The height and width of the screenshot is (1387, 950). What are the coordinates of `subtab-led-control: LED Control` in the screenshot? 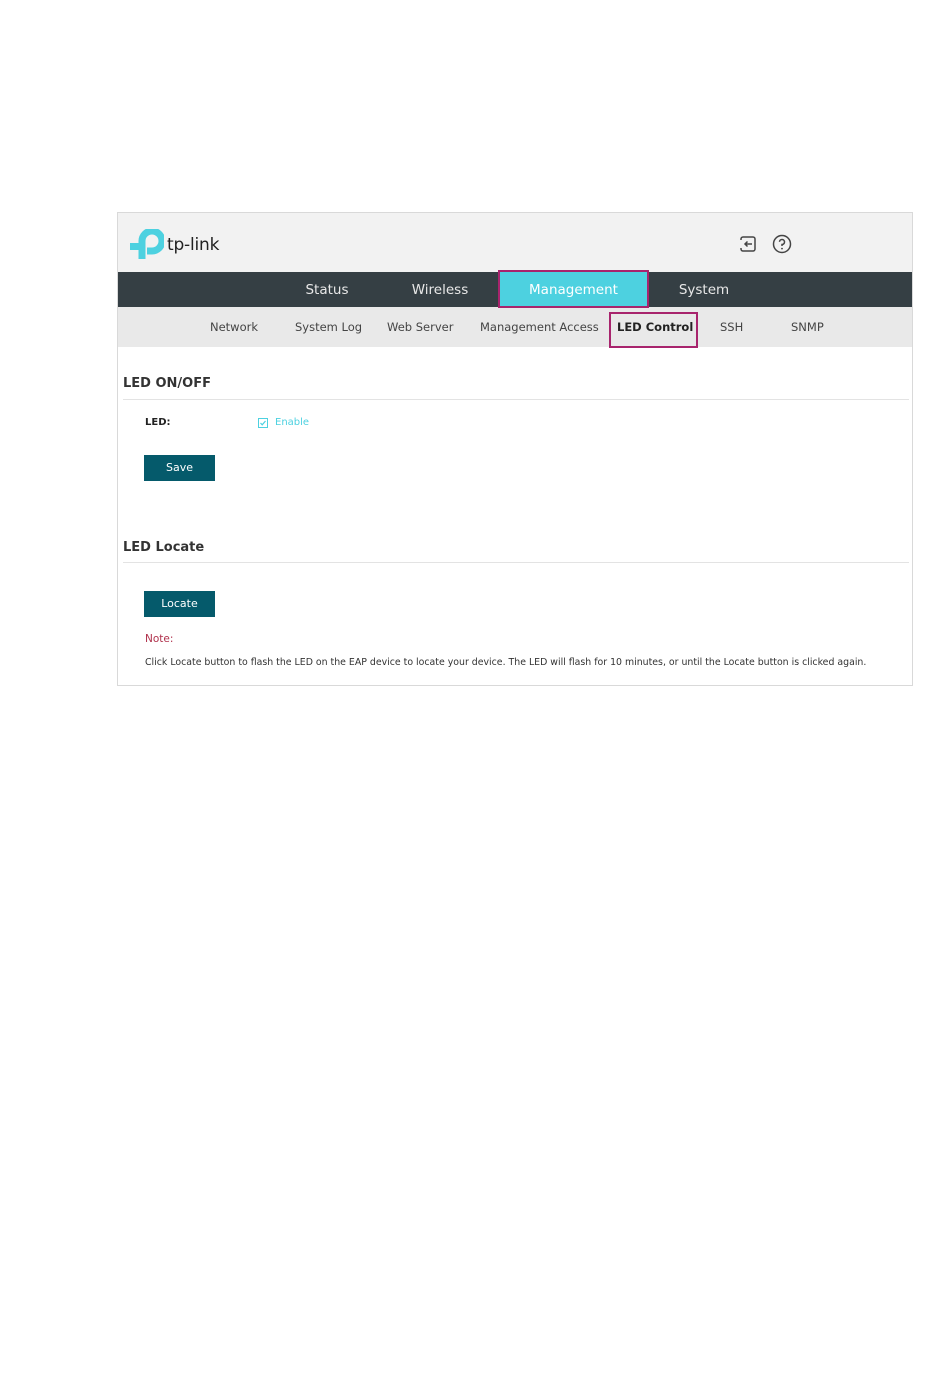 It's located at (655, 327).